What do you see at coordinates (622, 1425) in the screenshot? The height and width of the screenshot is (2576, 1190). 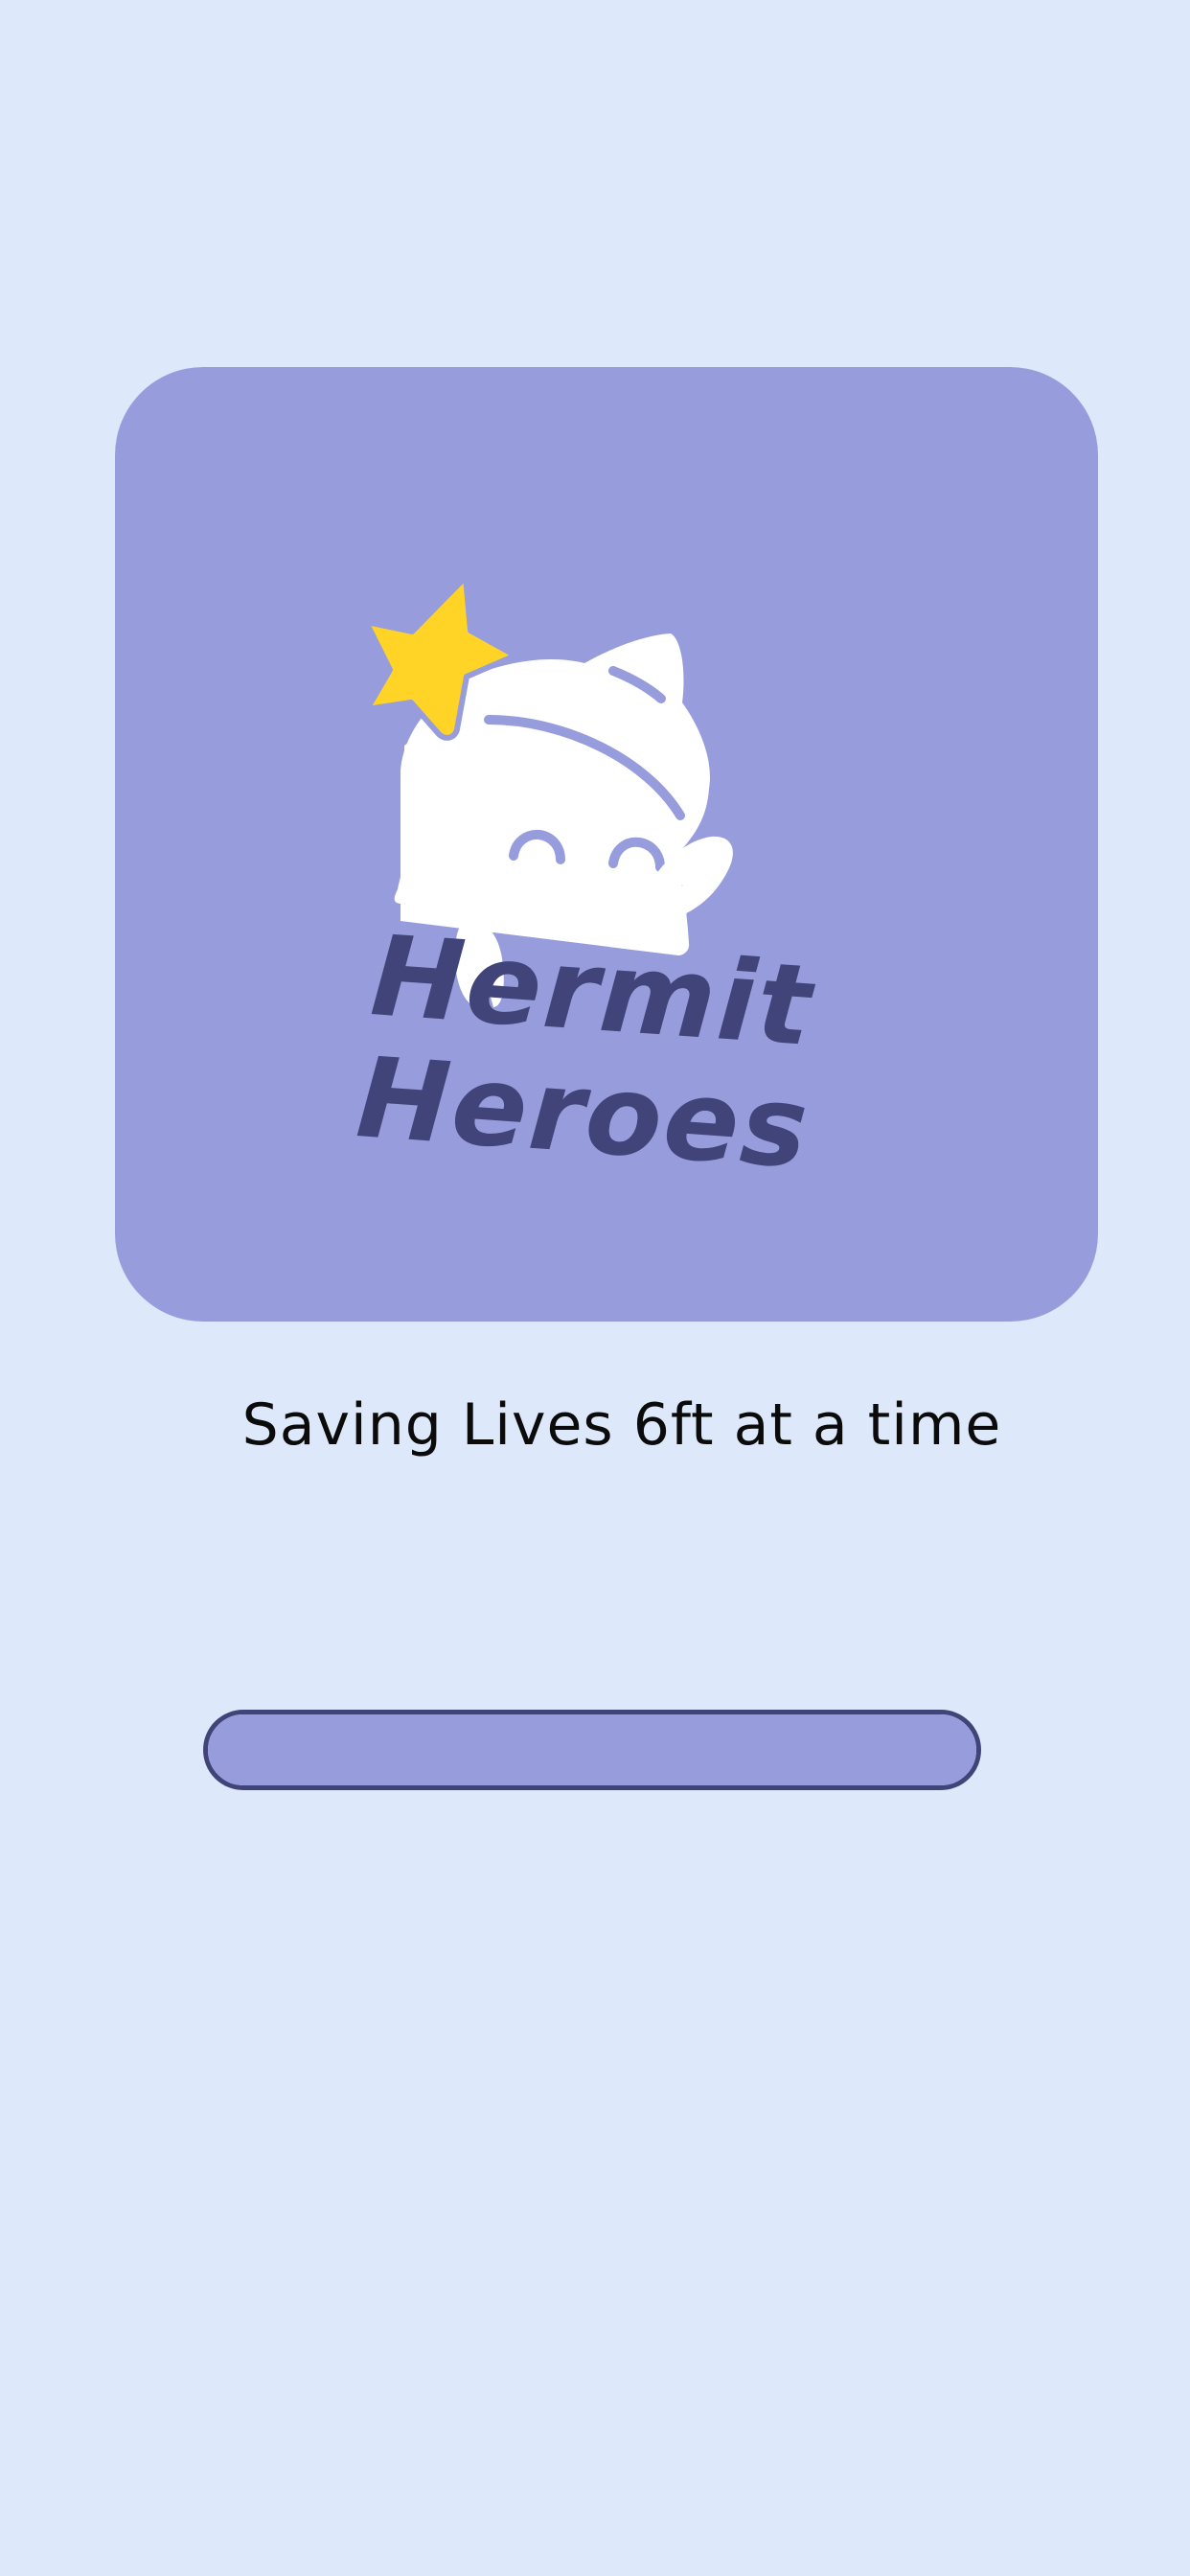 I see `tagline: Saving Lives 6ft at a time` at bounding box center [622, 1425].